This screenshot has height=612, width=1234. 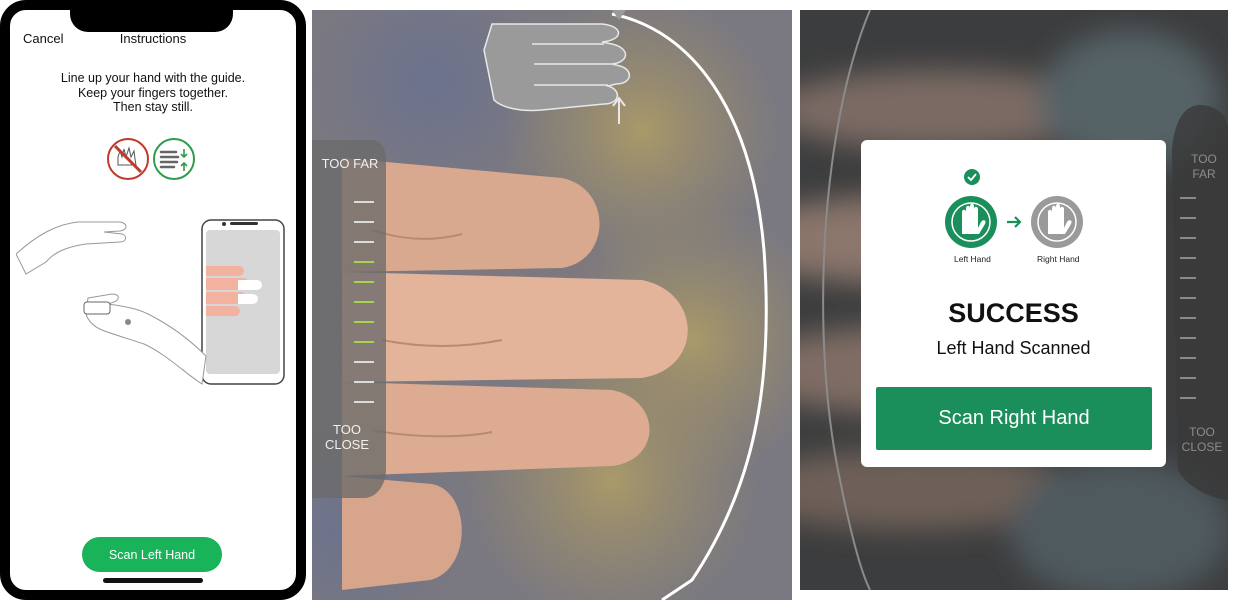 What do you see at coordinates (153, 78) in the screenshot?
I see `instruction-line: Line up your hand with the guide.` at bounding box center [153, 78].